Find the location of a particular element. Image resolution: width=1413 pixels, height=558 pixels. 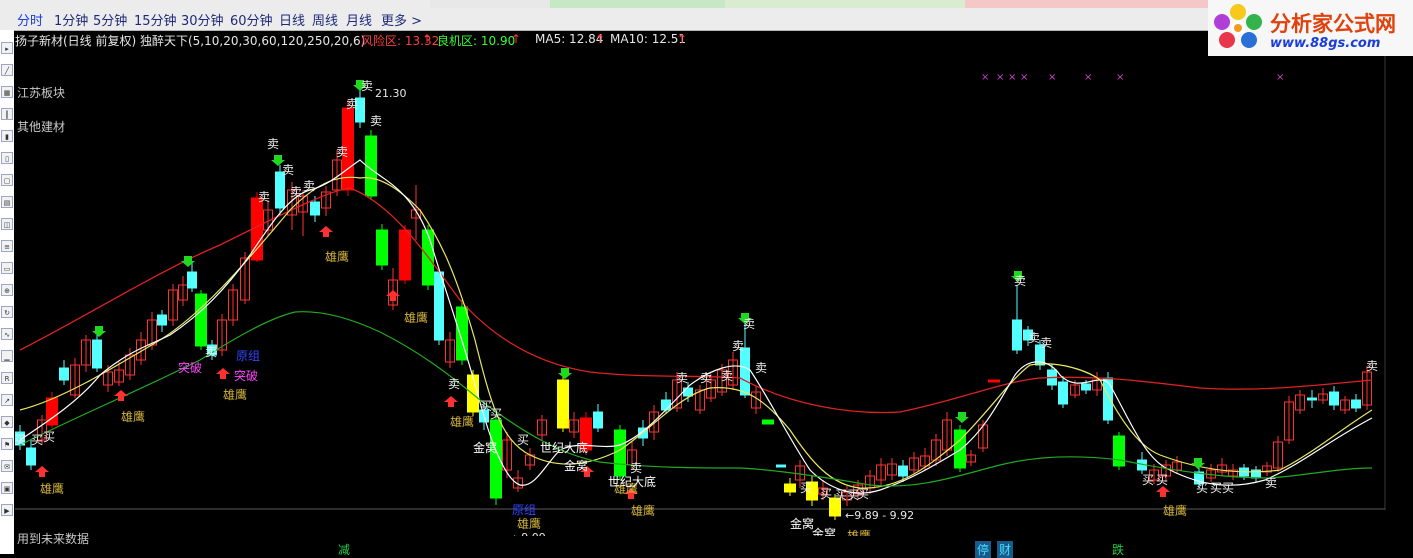

arrow-tool-icon: ▶ is located at coordinates (7, 510).